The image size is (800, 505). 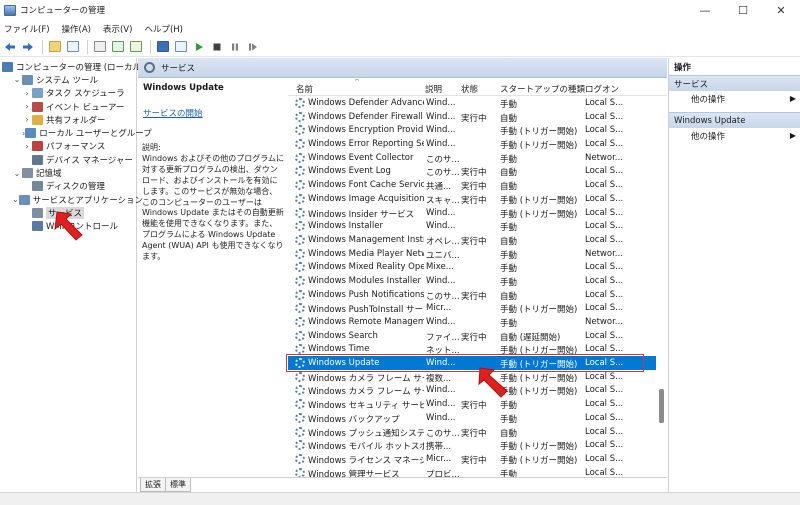 What do you see at coordinates (9, 46) in the screenshot?
I see `back-icon` at bounding box center [9, 46].